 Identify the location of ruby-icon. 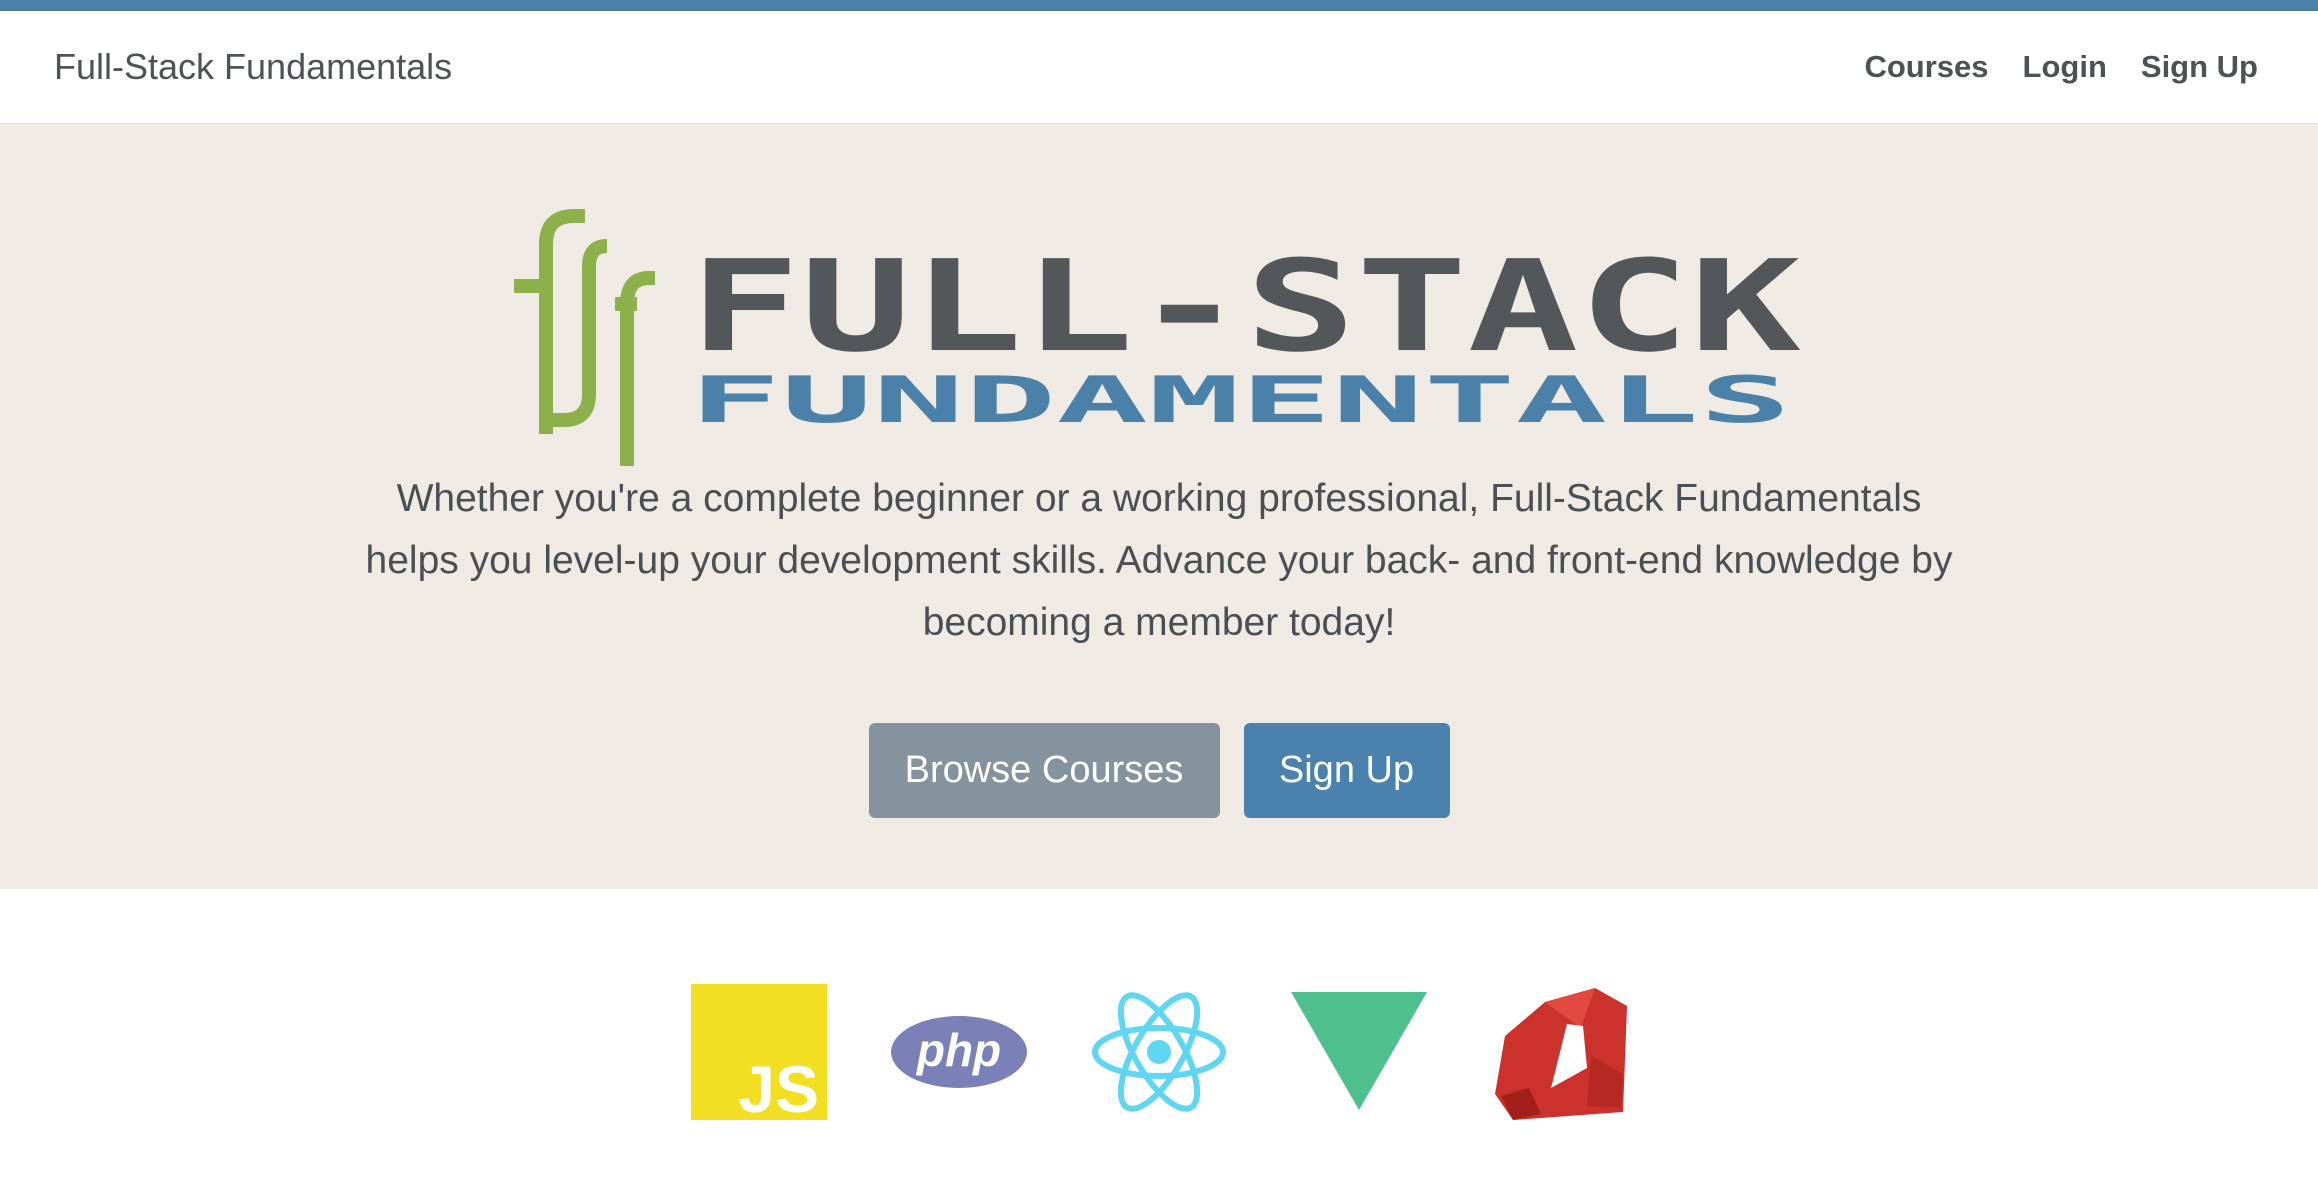
(1559, 1052).